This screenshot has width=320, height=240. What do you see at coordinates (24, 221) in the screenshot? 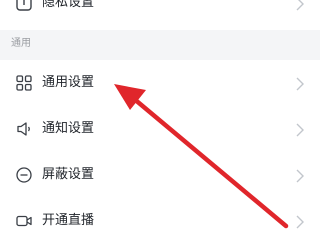
I see `video-camera-icon` at bounding box center [24, 221].